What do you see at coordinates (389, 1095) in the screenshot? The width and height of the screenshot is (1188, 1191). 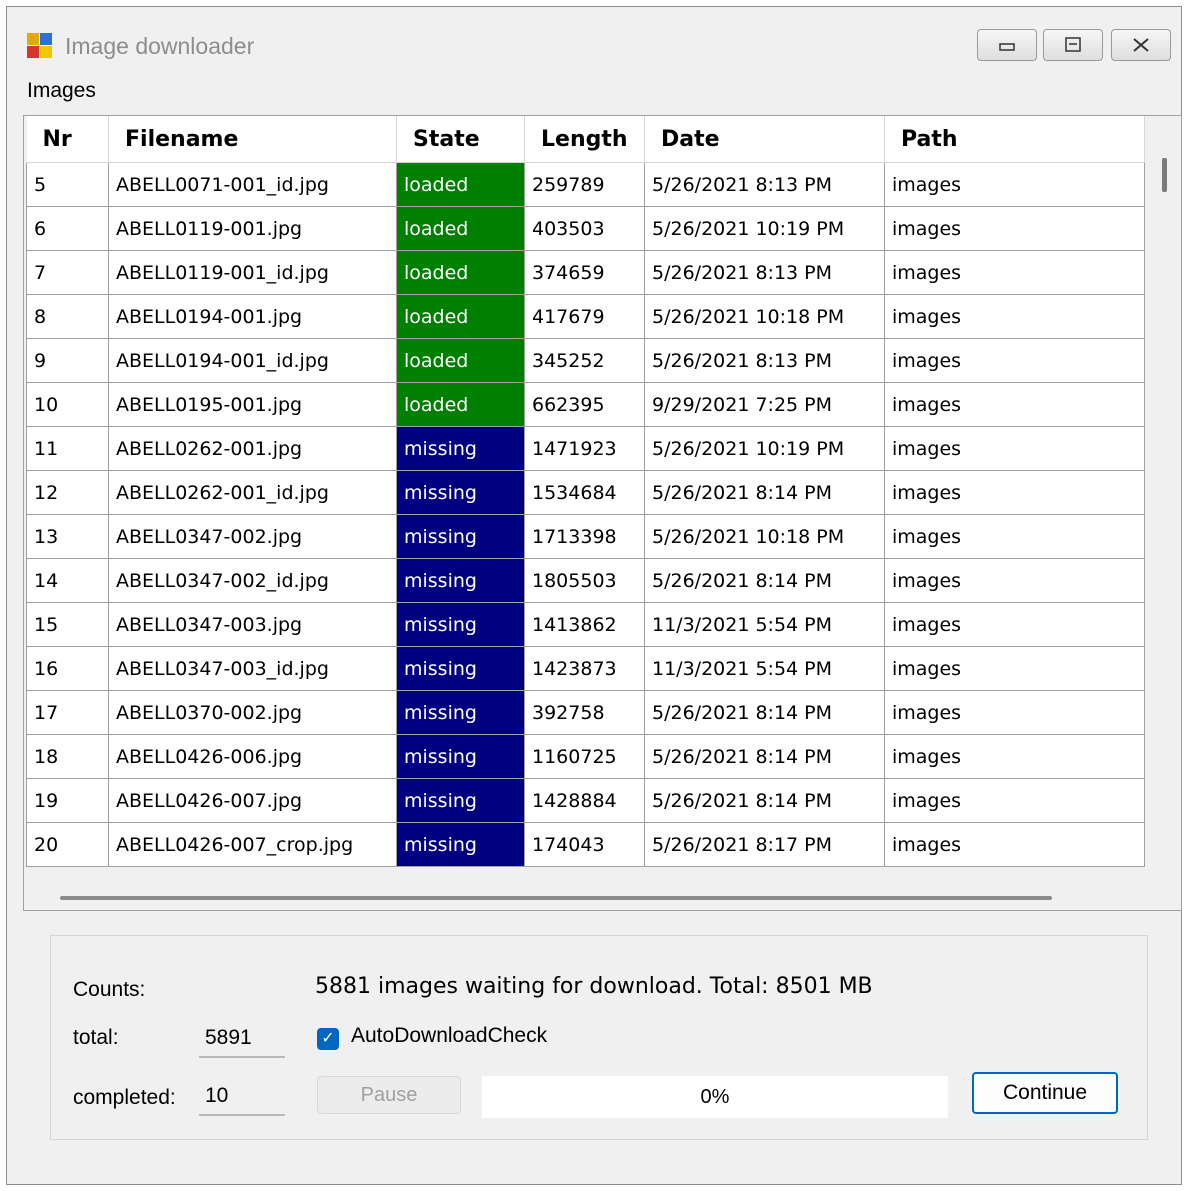 I see `pause-button: Pause` at bounding box center [389, 1095].